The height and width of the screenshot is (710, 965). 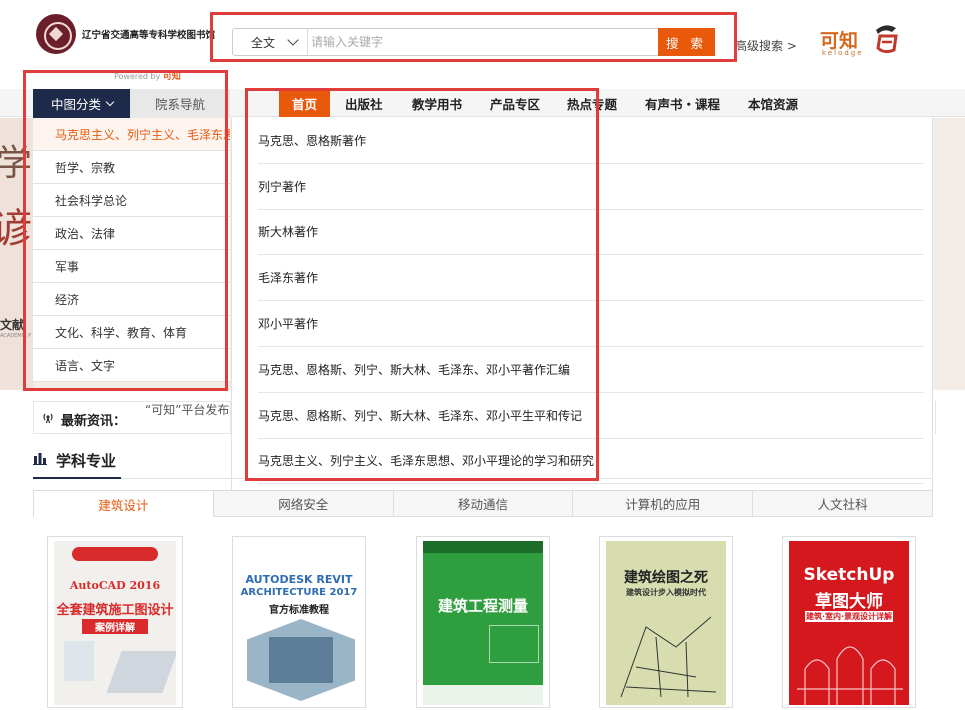 I want to click on book-tag: 案例详解, so click(x=115, y=626).